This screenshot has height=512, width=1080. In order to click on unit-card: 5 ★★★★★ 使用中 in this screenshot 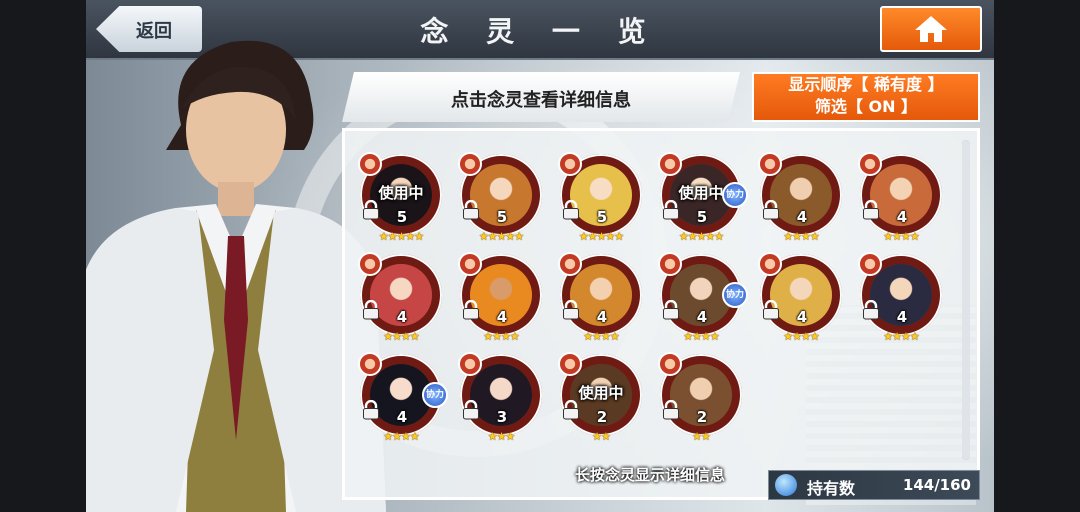, I will do `click(401, 198)`.